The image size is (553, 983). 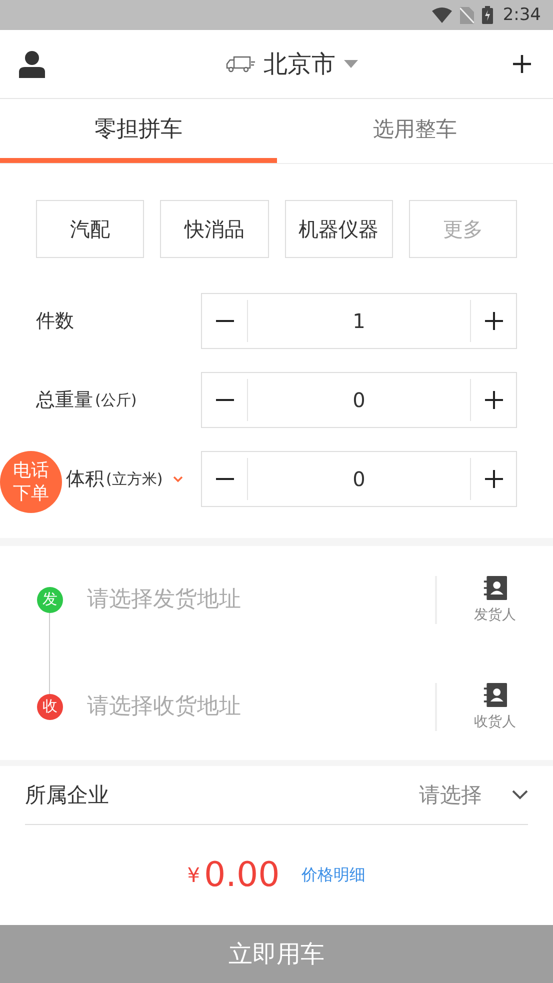 I want to click on category-button: 快消品, so click(x=214, y=229).